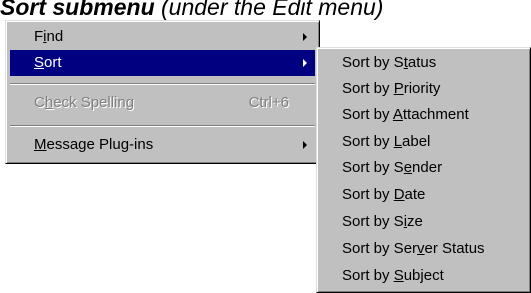  I want to click on submenu-item-sort-by-server-status: Sort by Server Status, so click(423, 249).